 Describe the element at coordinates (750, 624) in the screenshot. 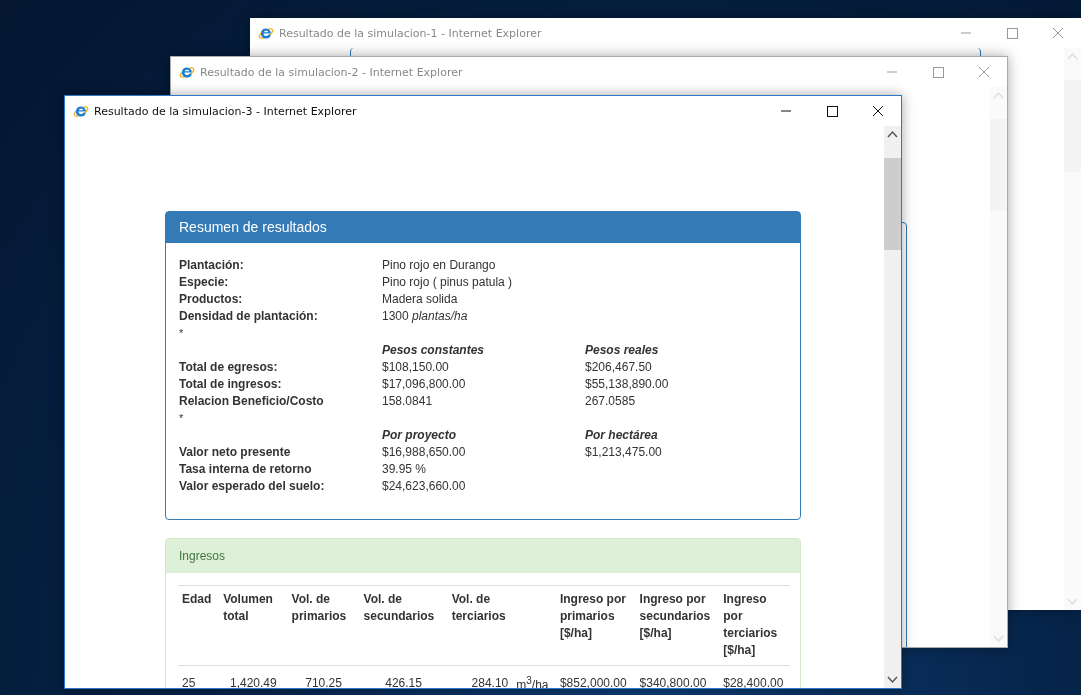

I see `column-heading: Ingreso por terciarios [$/ha]` at that location.